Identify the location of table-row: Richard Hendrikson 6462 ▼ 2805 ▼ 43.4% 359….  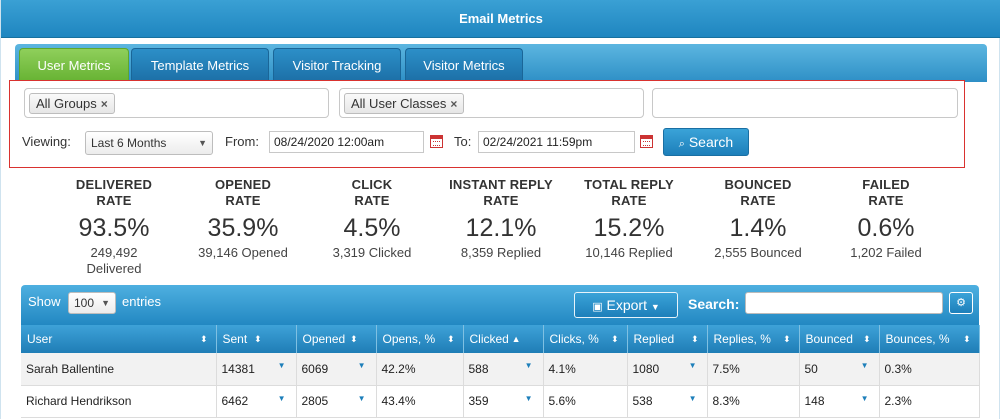
(500, 401).